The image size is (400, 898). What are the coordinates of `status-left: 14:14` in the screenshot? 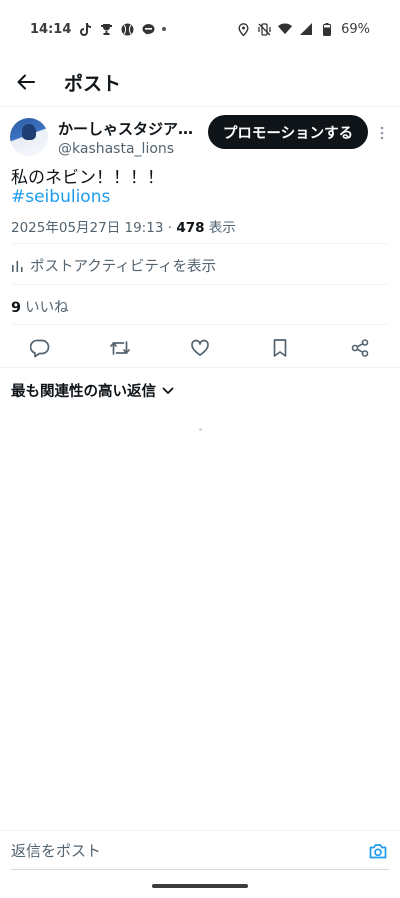 It's located at (98, 29).